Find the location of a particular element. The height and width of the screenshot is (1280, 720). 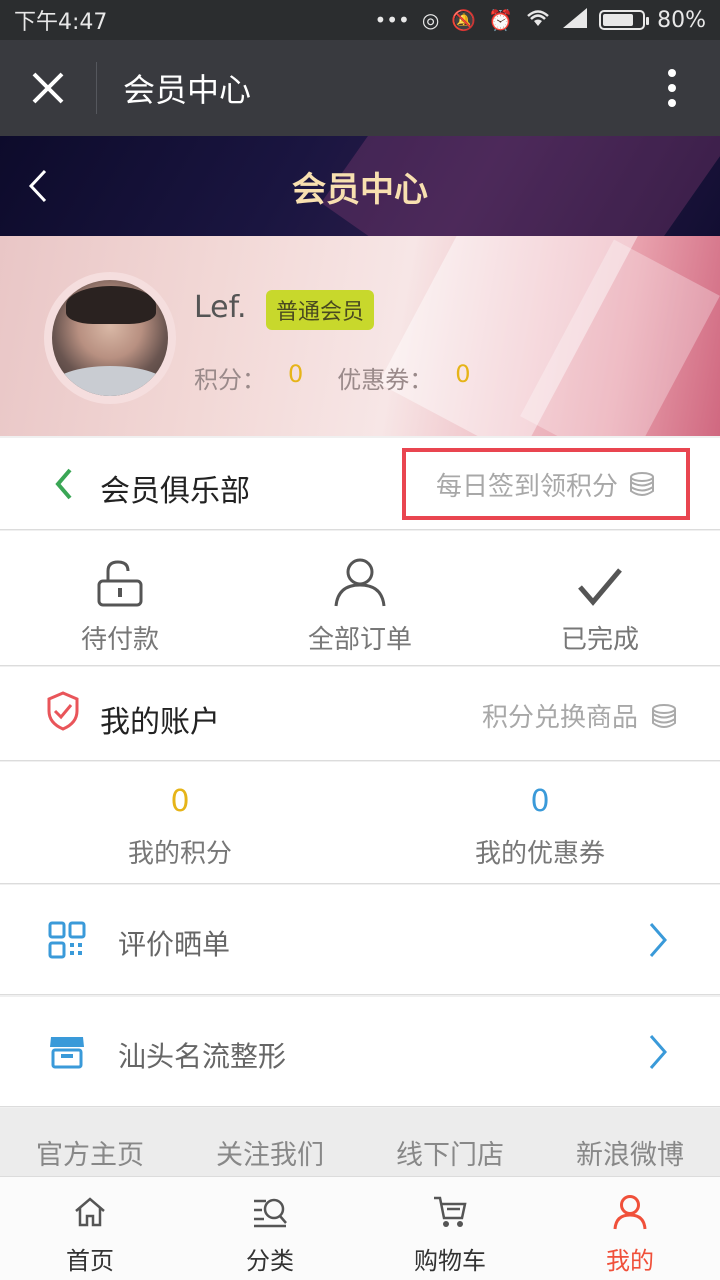

menu-item-store-label: 汕头名流整形 is located at coordinates (202, 1056).